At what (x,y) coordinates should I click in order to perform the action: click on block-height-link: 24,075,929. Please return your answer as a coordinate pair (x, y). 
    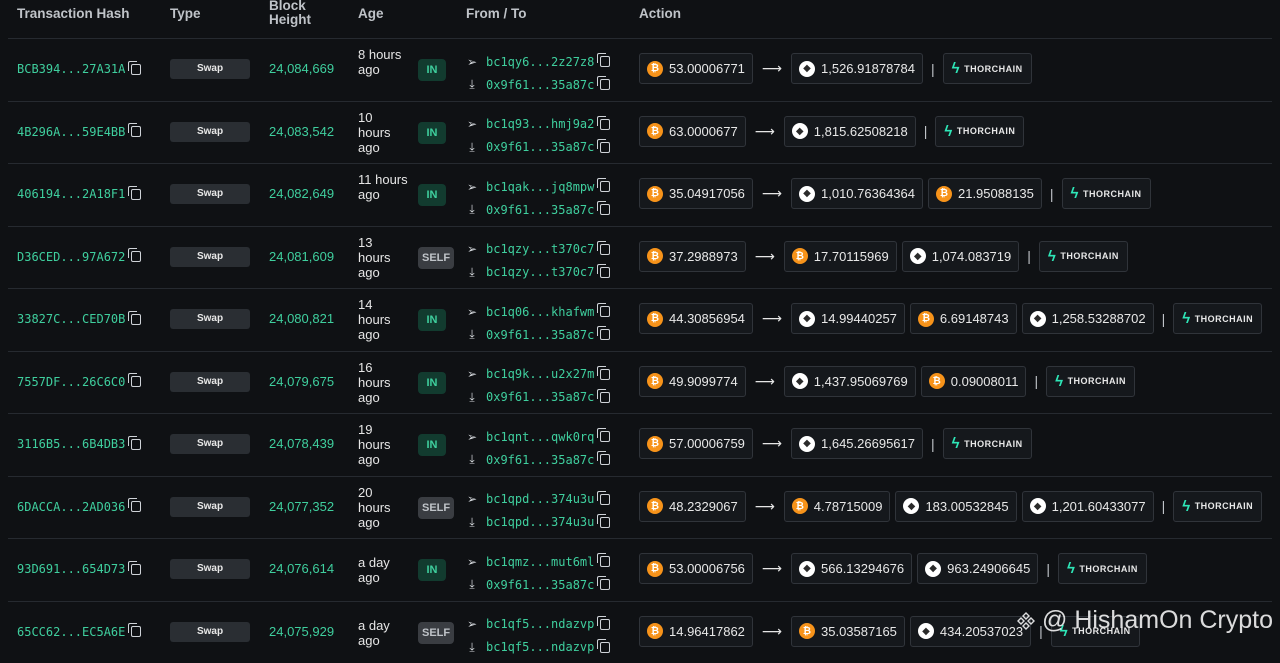
    Looking at the image, I should click on (301, 631).